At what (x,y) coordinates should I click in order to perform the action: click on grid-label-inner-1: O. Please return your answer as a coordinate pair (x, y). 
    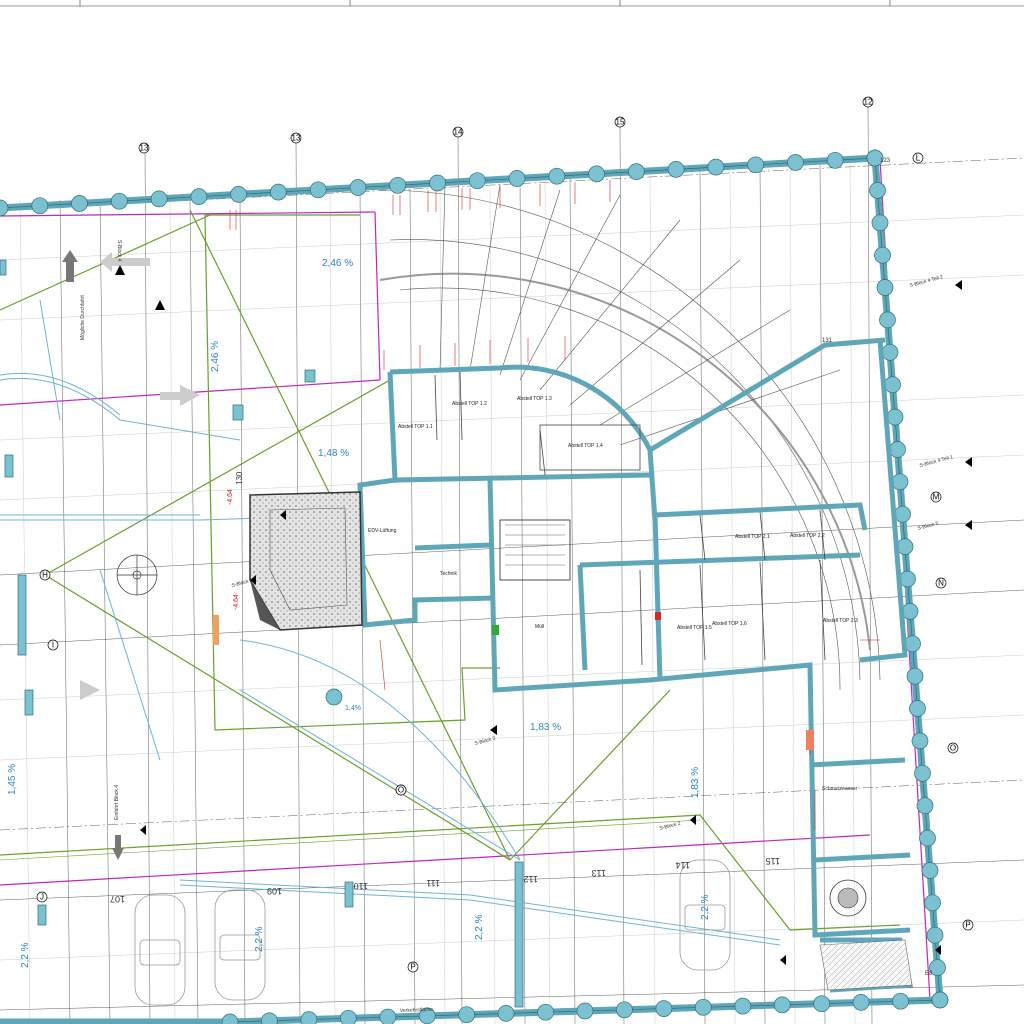
    Looking at the image, I should click on (401, 790).